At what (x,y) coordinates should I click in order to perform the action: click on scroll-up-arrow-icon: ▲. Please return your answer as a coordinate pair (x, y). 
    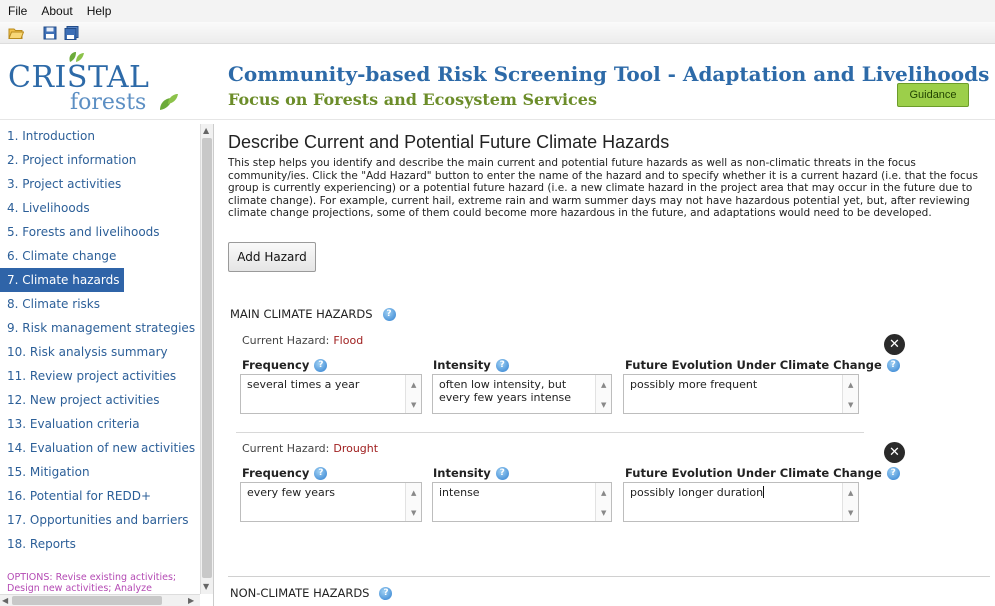
    Looking at the image, I should click on (206, 131).